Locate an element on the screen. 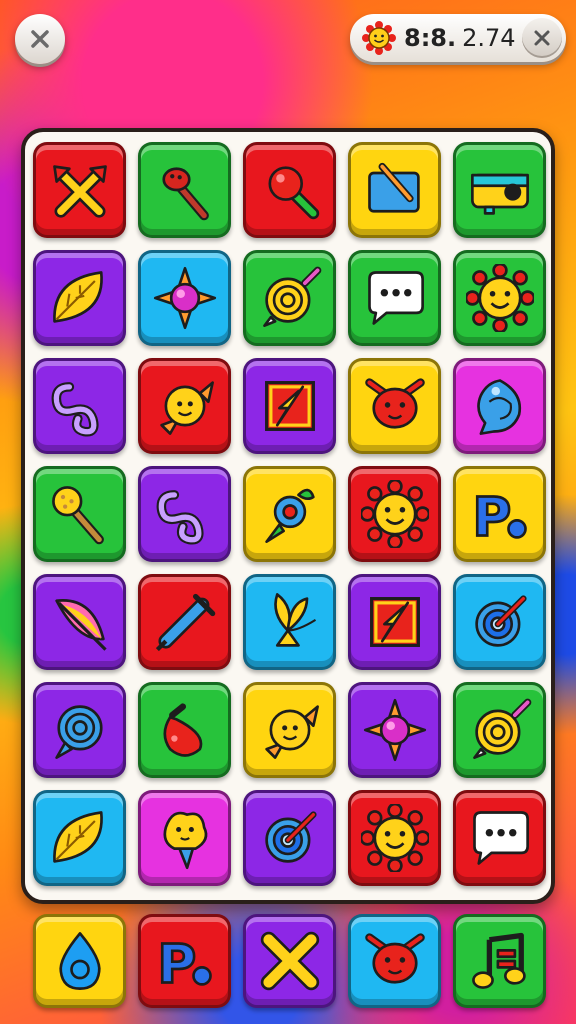 Image resolution: width=576 pixels, height=1024 pixels. spiral-icon is located at coordinates (78, 732).